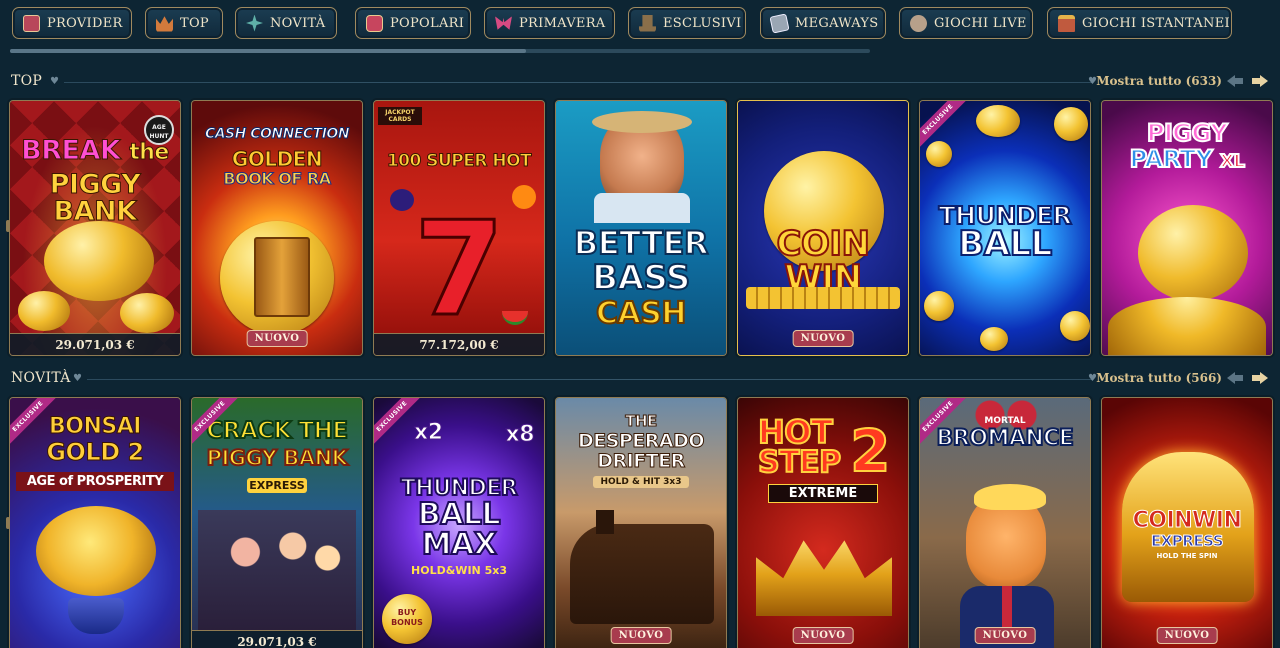 The image size is (1280, 648). I want to click on game-title-line: CASH CONNECTION, so click(277, 134).